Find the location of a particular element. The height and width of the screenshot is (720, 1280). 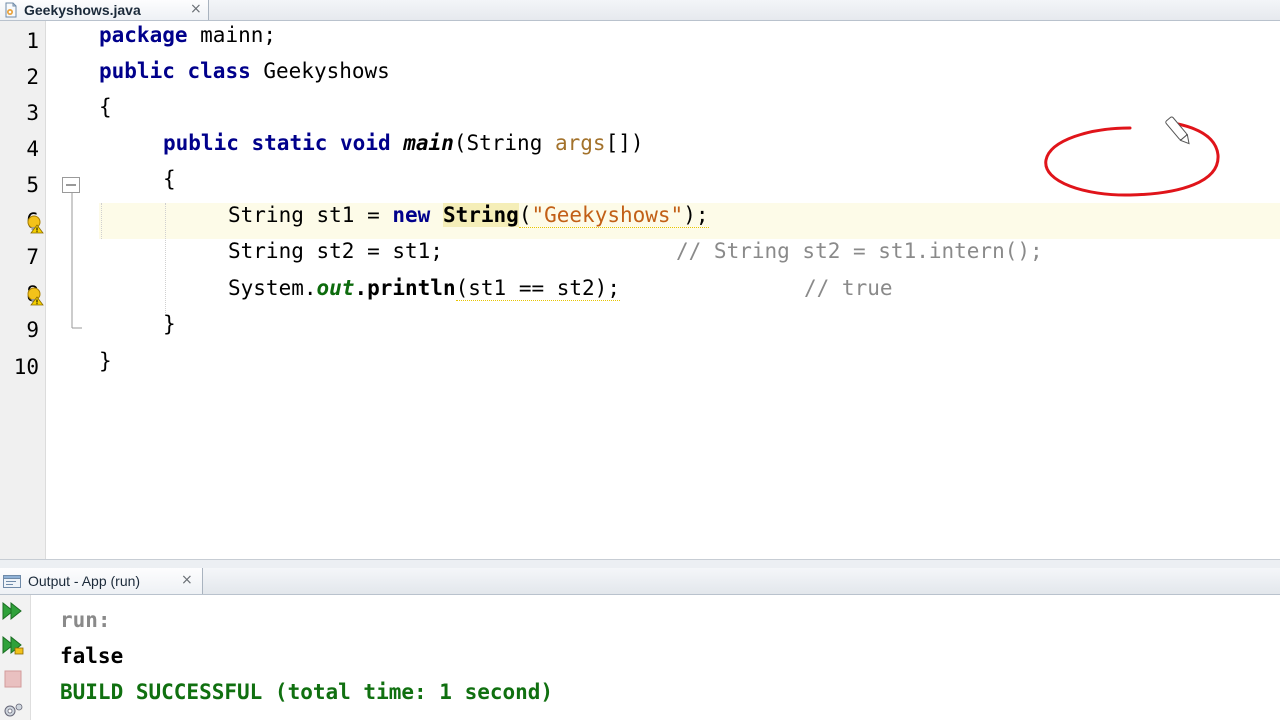

code-line-1: package mainn; is located at coordinates (187, 41).